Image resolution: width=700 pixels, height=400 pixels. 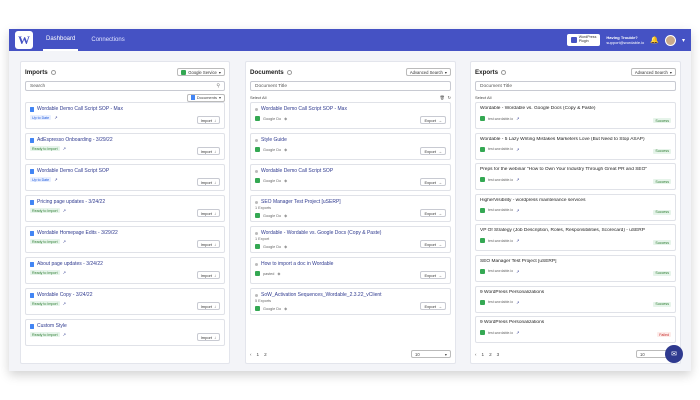 I want to click on import-item-title-row: Pricing page updates - 3/24/22, so click(x=125, y=202).